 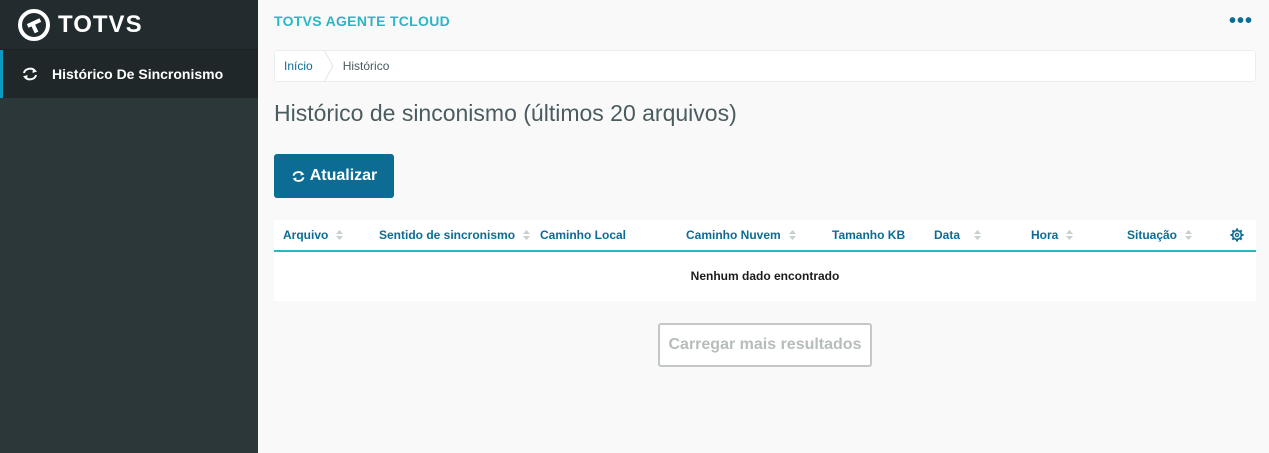 I want to click on breadcrumb-current: Histórico, so click(x=366, y=66).